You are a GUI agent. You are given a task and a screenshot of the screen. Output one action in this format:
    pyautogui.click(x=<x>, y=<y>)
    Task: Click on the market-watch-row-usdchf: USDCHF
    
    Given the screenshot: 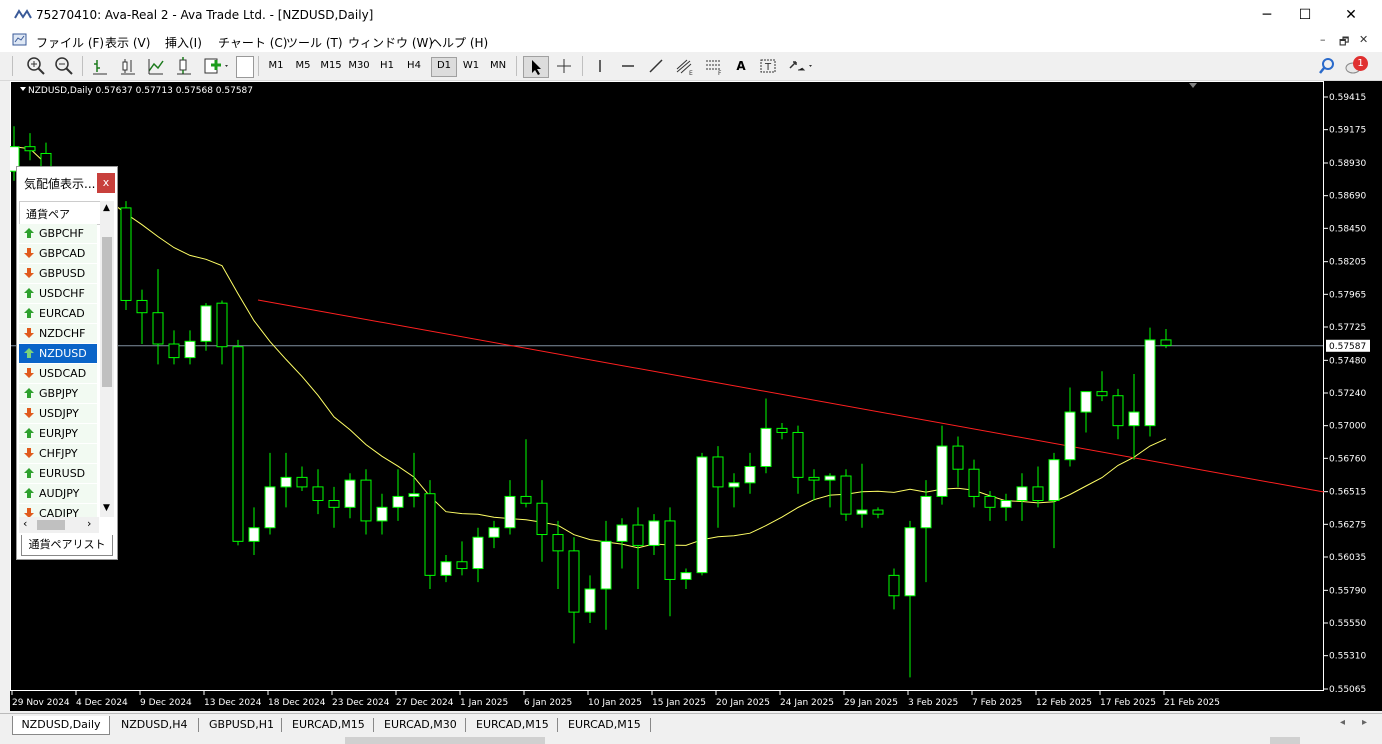 What is the action you would take?
    pyautogui.click(x=58, y=294)
    